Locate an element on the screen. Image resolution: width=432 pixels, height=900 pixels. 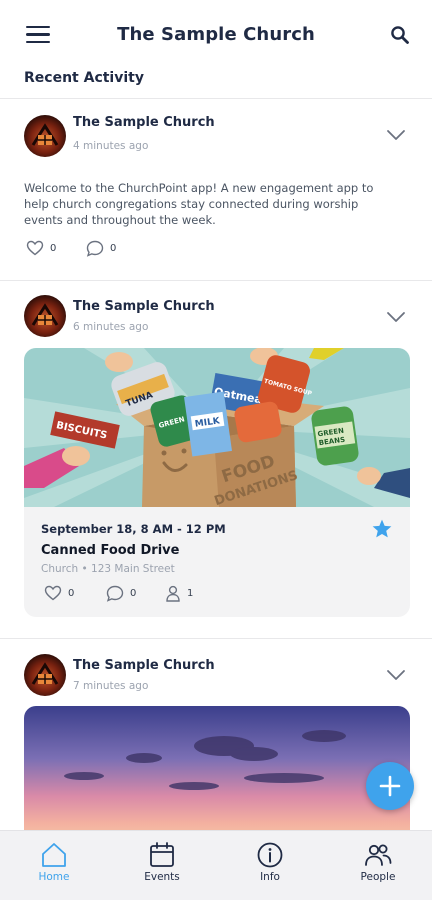
tab-people: People is located at coordinates (378, 865).